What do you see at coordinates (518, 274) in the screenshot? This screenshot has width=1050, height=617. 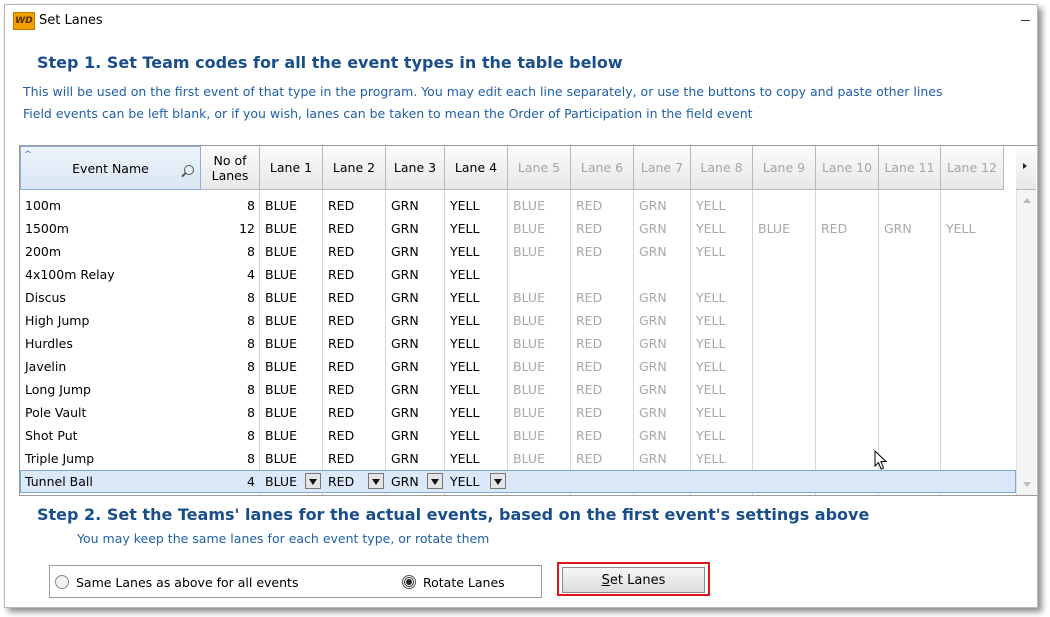 I see `table-row: 4x100m Relay 4 BLUE RED GRN YELL` at bounding box center [518, 274].